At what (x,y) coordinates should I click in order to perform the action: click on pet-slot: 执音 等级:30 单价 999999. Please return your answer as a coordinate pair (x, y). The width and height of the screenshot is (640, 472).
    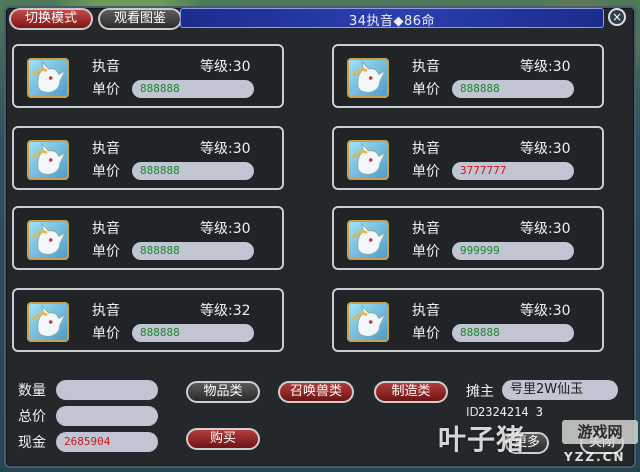
    Looking at the image, I should click on (468, 238).